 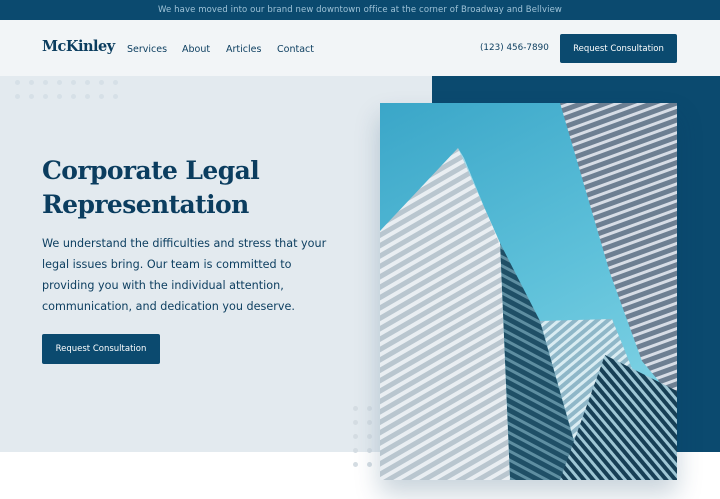 I want to click on request-consultation-button: Request Consultation, so click(x=618, y=48).